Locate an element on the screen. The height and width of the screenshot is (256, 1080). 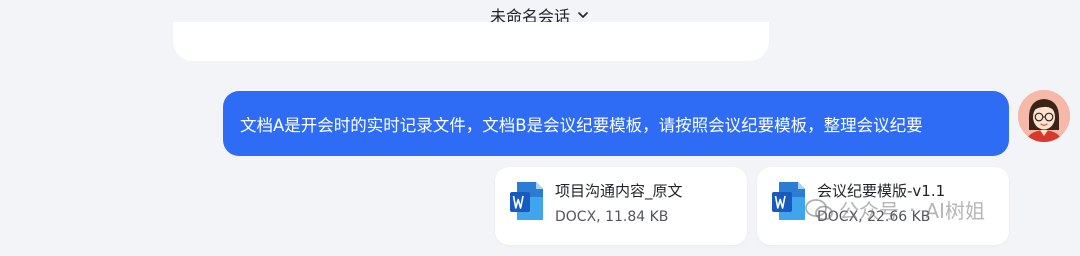
avatar is located at coordinates (1044, 116).